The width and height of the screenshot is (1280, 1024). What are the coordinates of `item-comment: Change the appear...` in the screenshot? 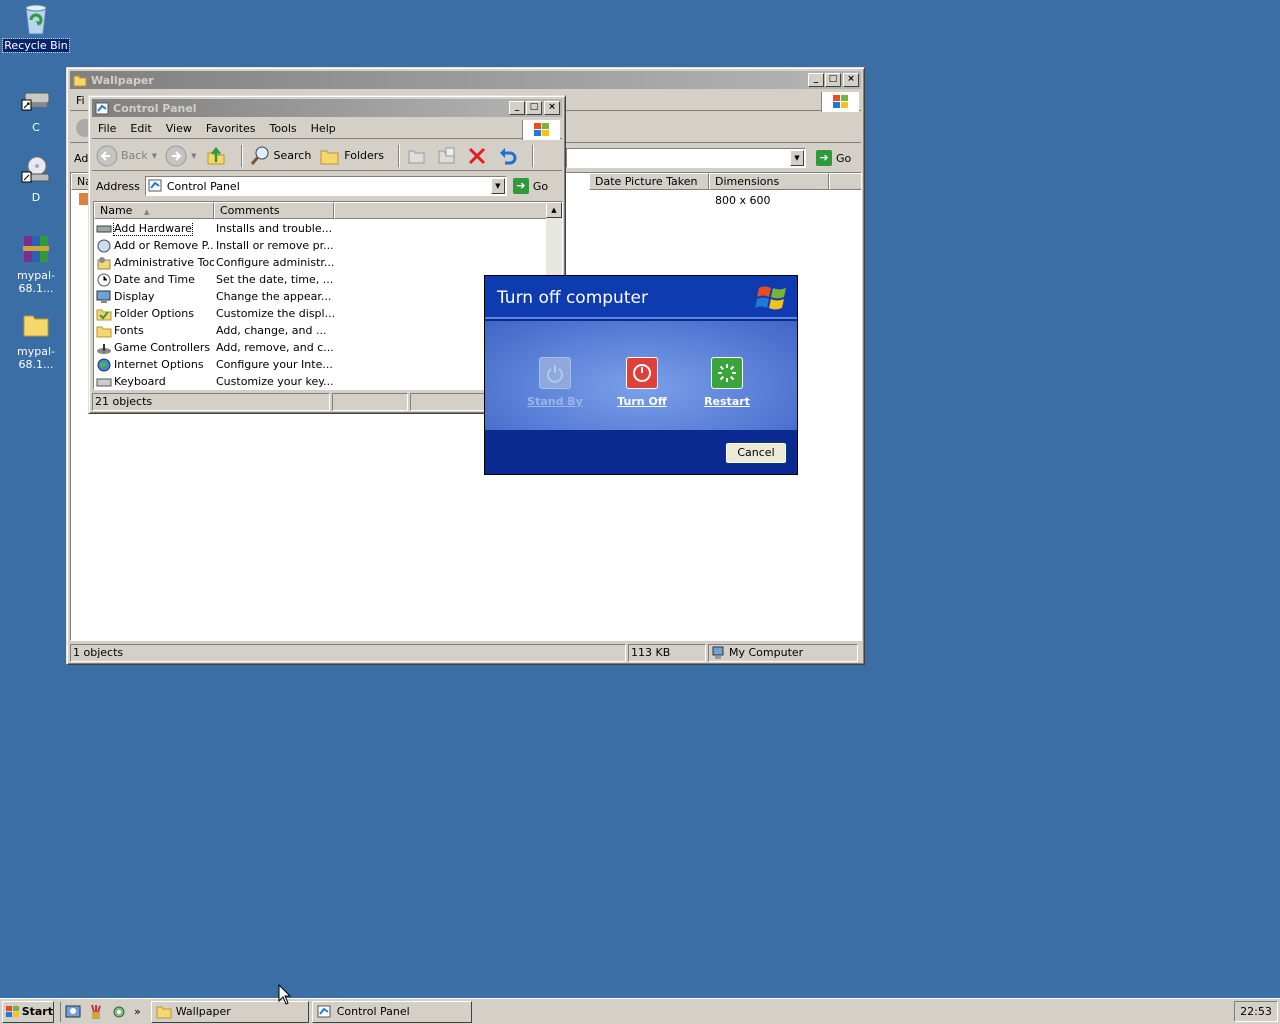 It's located at (274, 296).